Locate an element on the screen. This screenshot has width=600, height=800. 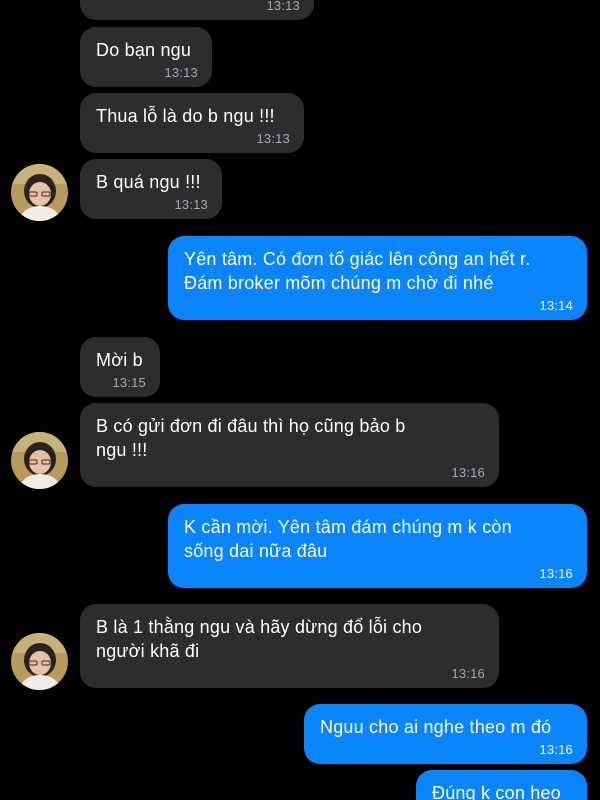
message-text: B quá ngu !!! is located at coordinates (148, 182).